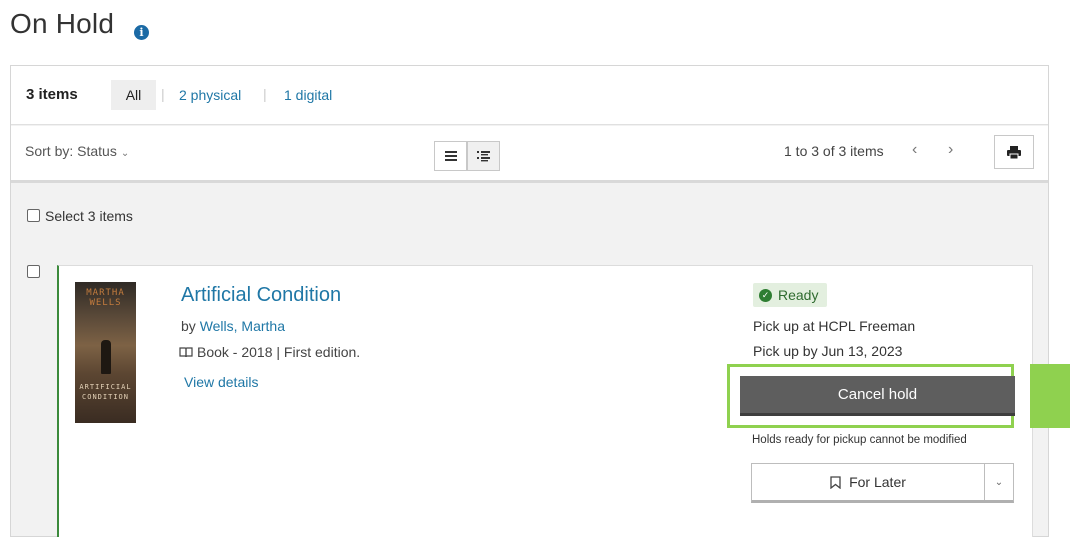 This screenshot has height=537, width=1070. I want to click on cover-figure, so click(106, 357).